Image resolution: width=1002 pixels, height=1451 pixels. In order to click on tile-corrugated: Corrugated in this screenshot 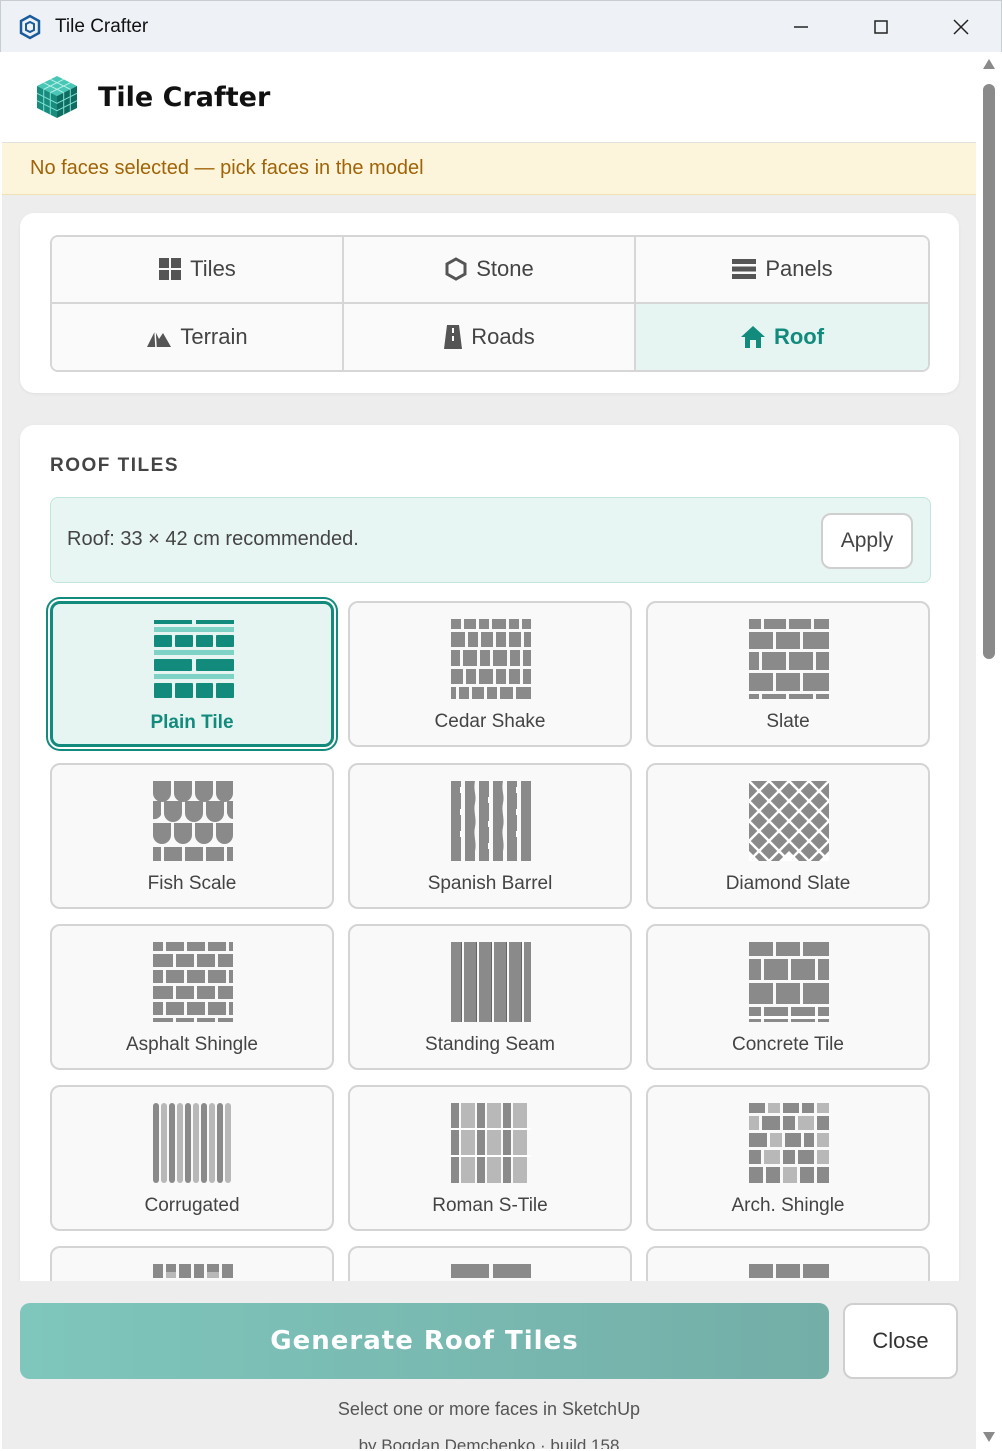, I will do `click(192, 1158)`.